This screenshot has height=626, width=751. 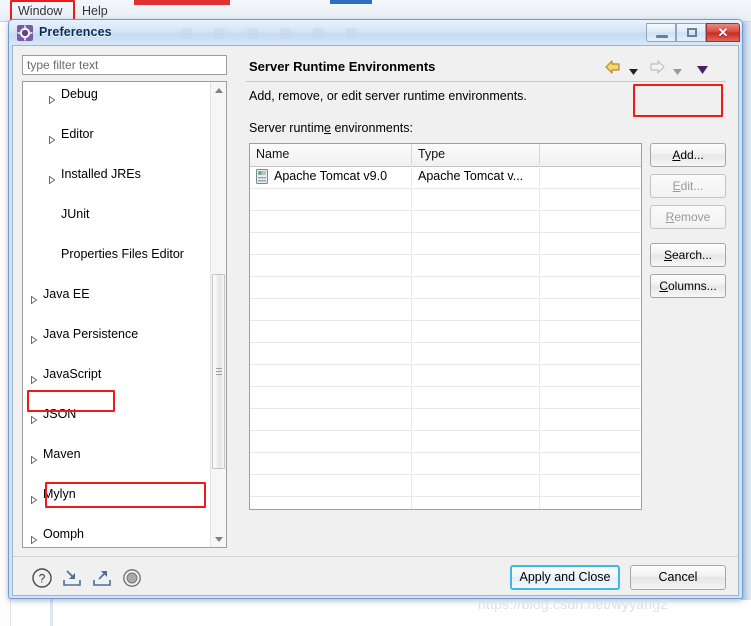 What do you see at coordinates (62, 454) in the screenshot?
I see `tree-item-label: Maven` at bounding box center [62, 454].